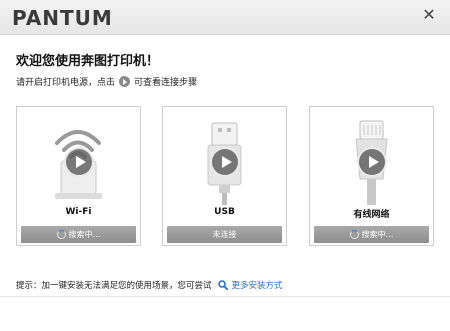  What do you see at coordinates (257, 285) in the screenshot?
I see `more-install-methods-link: 更多安装方式` at bounding box center [257, 285].